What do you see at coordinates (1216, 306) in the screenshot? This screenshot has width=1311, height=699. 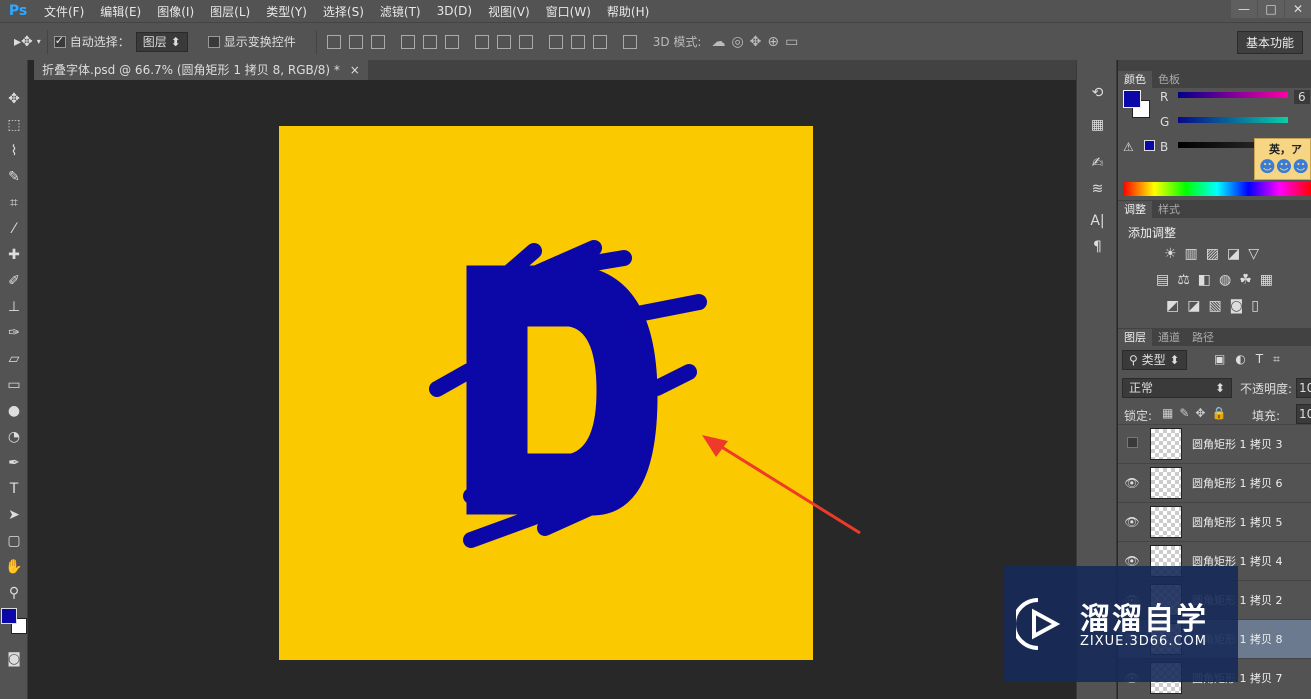 I see `adjustment-icons-row-3: ◩◪▧◙▯` at bounding box center [1216, 306].